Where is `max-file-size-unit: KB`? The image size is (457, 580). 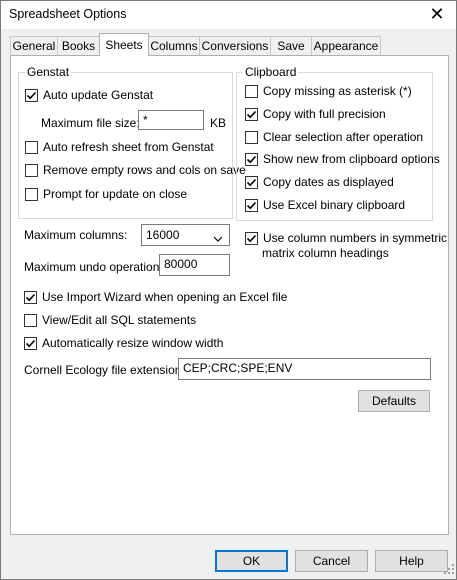 max-file-size-unit: KB is located at coordinates (218, 123).